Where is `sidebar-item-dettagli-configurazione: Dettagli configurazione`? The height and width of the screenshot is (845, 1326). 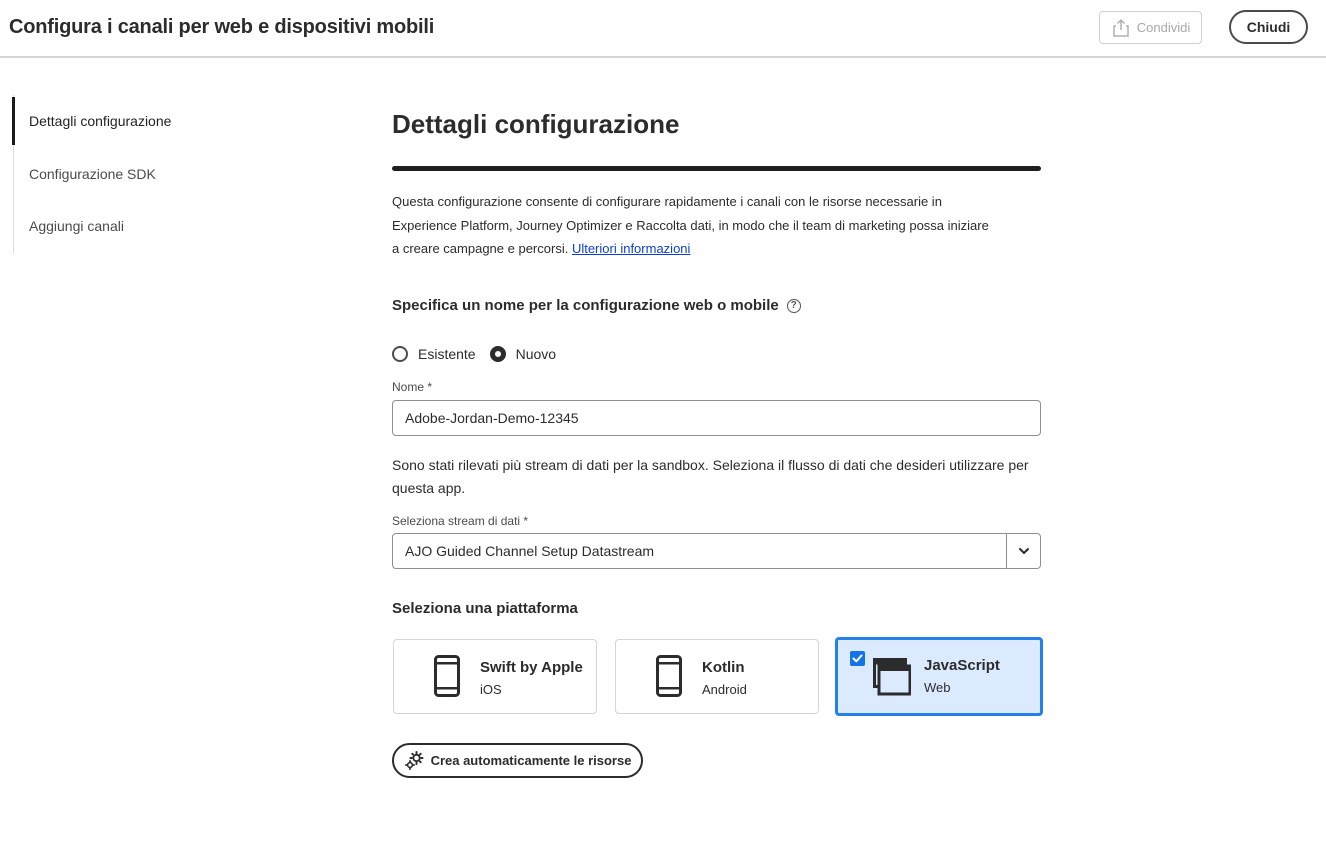 sidebar-item-dettagli-configurazione: Dettagli configurazione is located at coordinates (143, 121).